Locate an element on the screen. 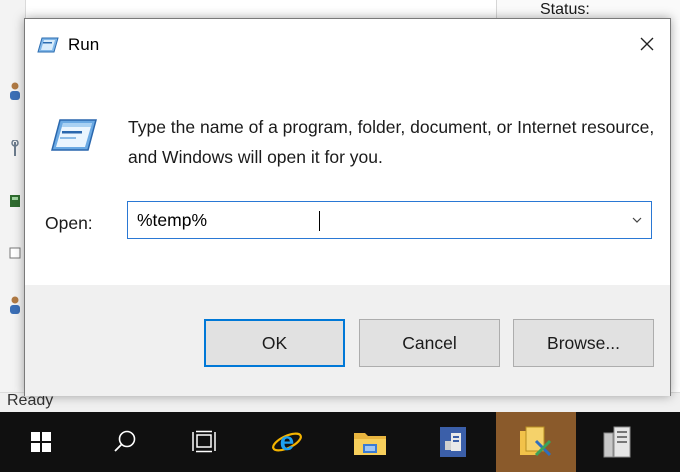 Image resolution: width=680 pixels, height=472 pixels. search-icon is located at coordinates (125, 441).